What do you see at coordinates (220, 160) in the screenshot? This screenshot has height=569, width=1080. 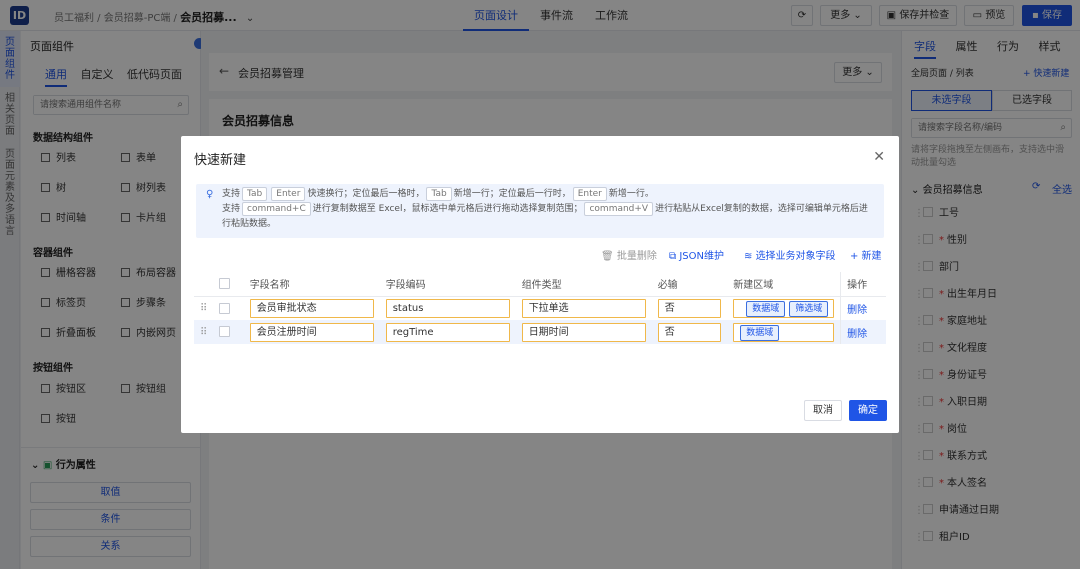 I see `dialog-title: 快速新建` at bounding box center [220, 160].